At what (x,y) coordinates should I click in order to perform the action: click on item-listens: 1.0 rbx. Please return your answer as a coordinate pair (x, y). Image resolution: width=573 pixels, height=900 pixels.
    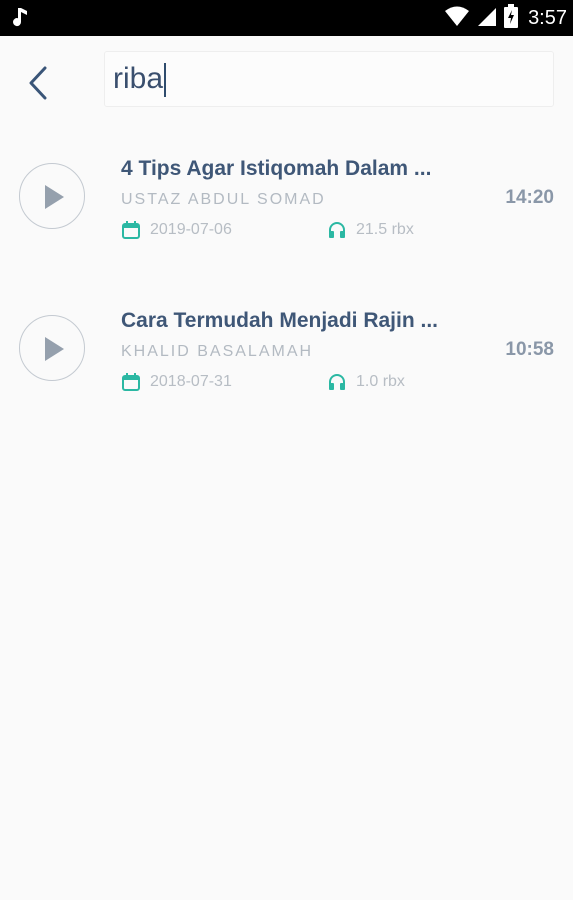
    Looking at the image, I should click on (380, 381).